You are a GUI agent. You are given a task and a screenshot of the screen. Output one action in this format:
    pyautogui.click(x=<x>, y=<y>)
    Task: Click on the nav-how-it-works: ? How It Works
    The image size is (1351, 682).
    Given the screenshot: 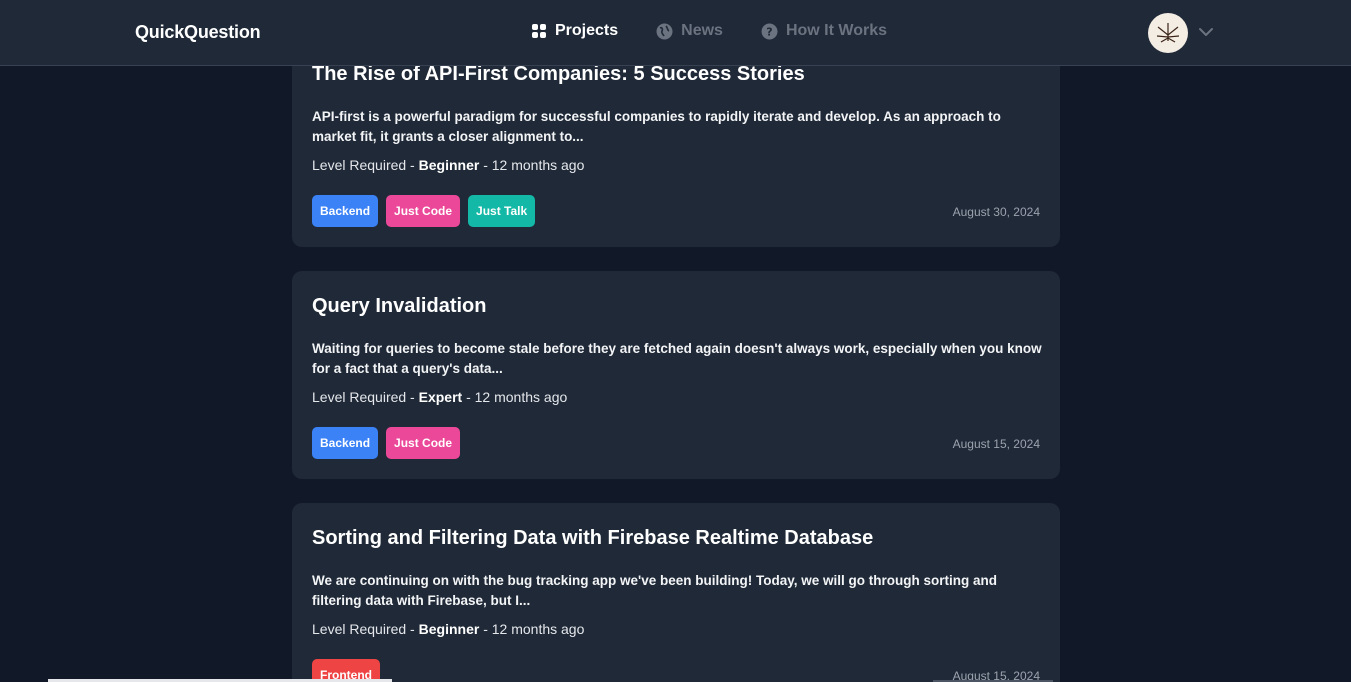 What is the action you would take?
    pyautogui.click(x=824, y=31)
    